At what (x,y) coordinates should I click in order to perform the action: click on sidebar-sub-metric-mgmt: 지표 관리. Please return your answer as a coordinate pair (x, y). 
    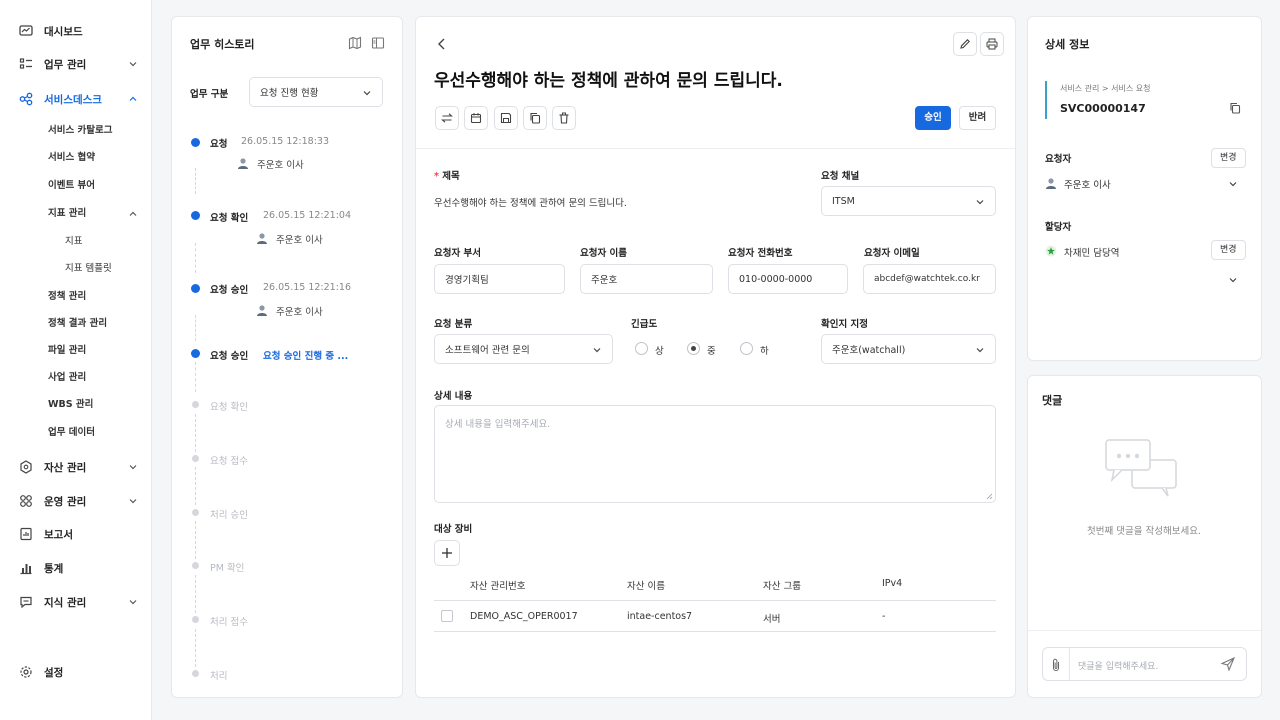
    Looking at the image, I should click on (96, 214).